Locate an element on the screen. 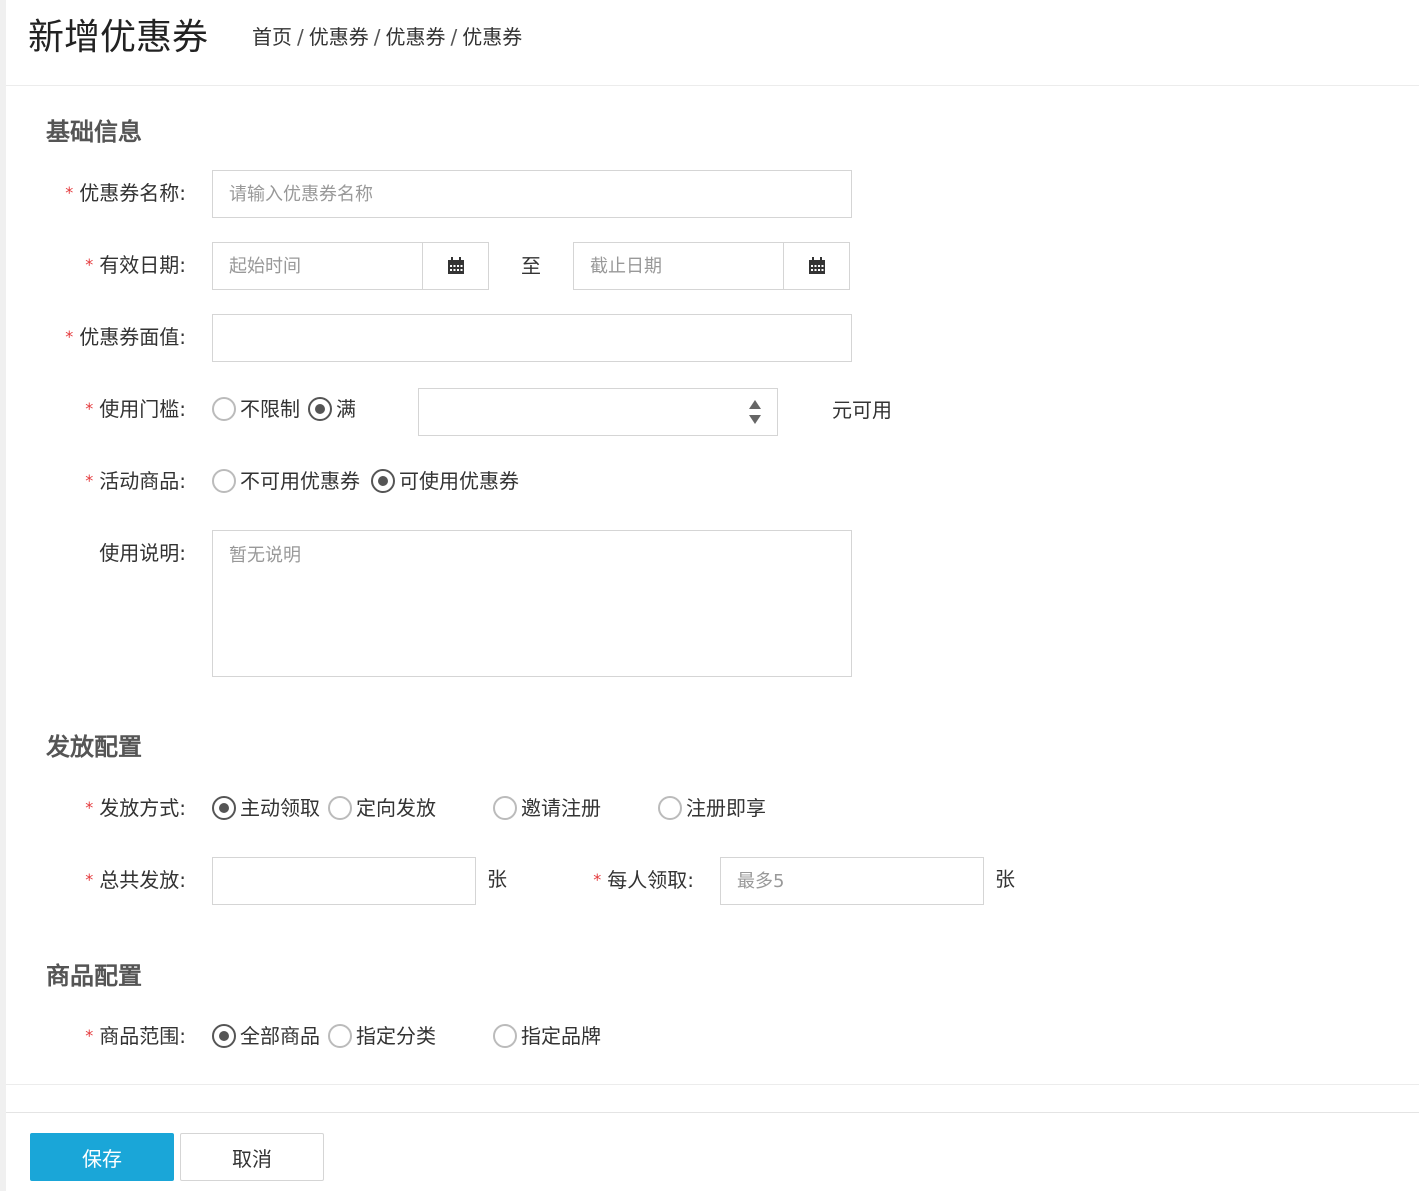  start-date-calendar-button is located at coordinates (455, 266).